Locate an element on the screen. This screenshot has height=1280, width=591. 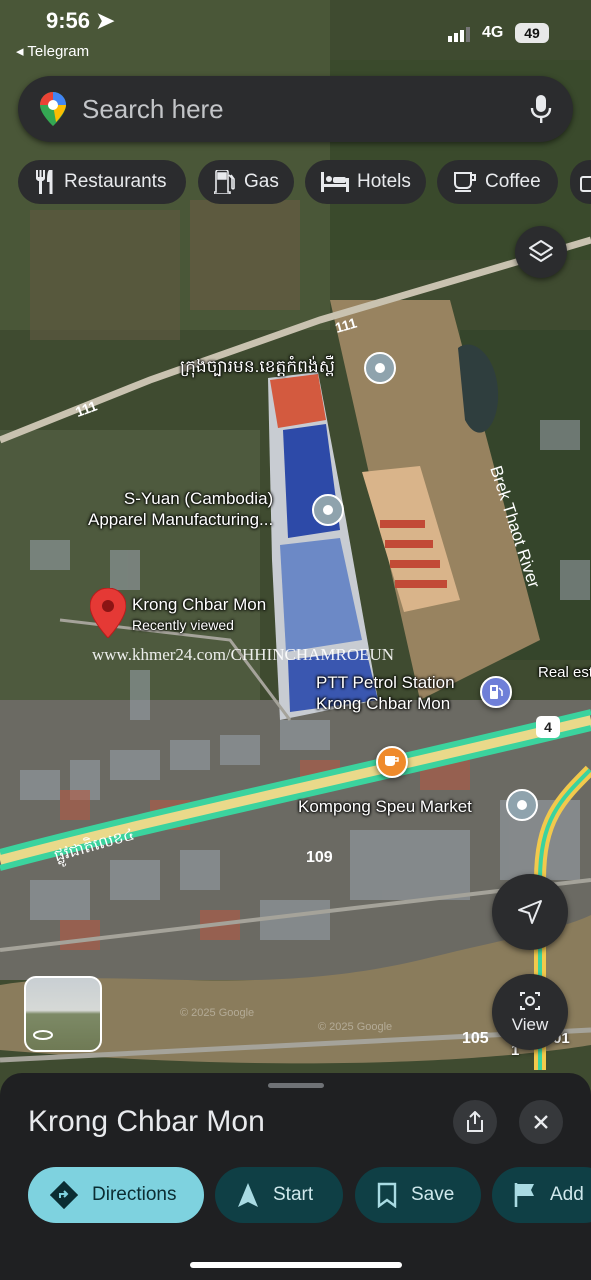
add-label: Add is located at coordinates (567, 1194).